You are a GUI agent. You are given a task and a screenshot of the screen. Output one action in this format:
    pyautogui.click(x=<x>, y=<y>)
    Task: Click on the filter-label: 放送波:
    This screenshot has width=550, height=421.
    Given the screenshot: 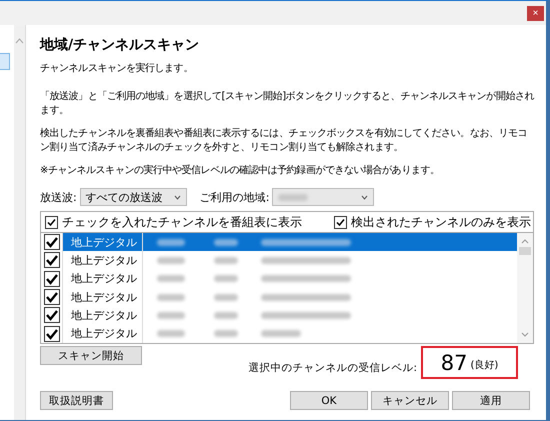 What is the action you would take?
    pyautogui.click(x=58, y=197)
    